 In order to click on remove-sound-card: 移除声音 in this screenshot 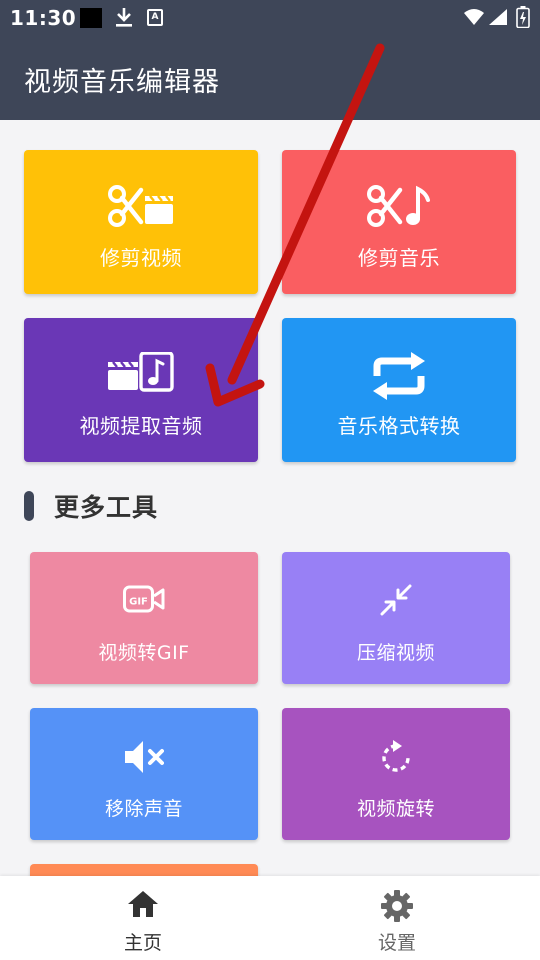, I will do `click(144, 774)`.